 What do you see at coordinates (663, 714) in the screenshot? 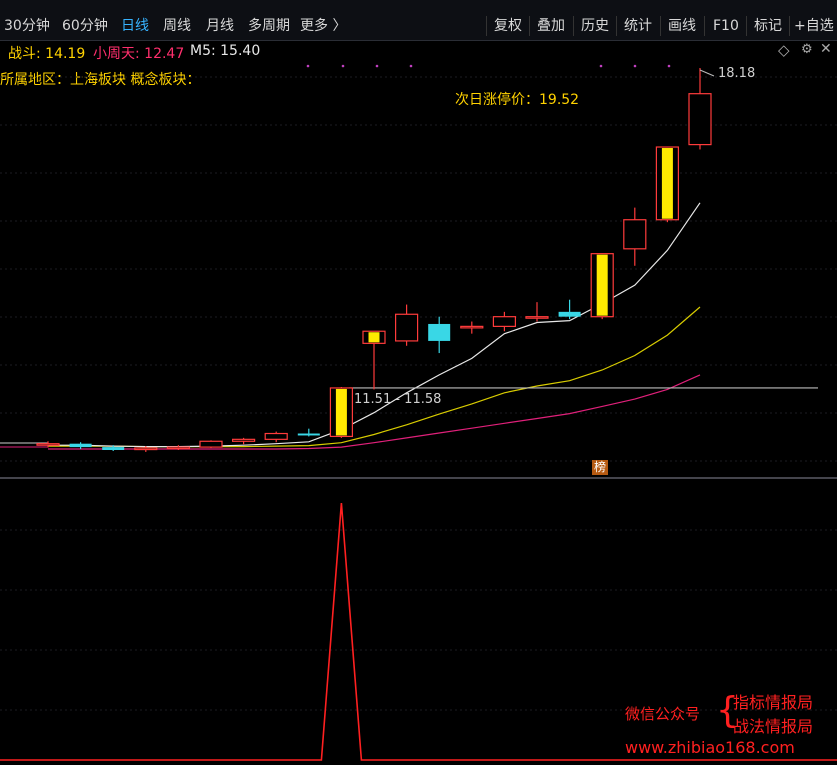
I see `watermark-wechat: 微信公众号` at bounding box center [663, 714].